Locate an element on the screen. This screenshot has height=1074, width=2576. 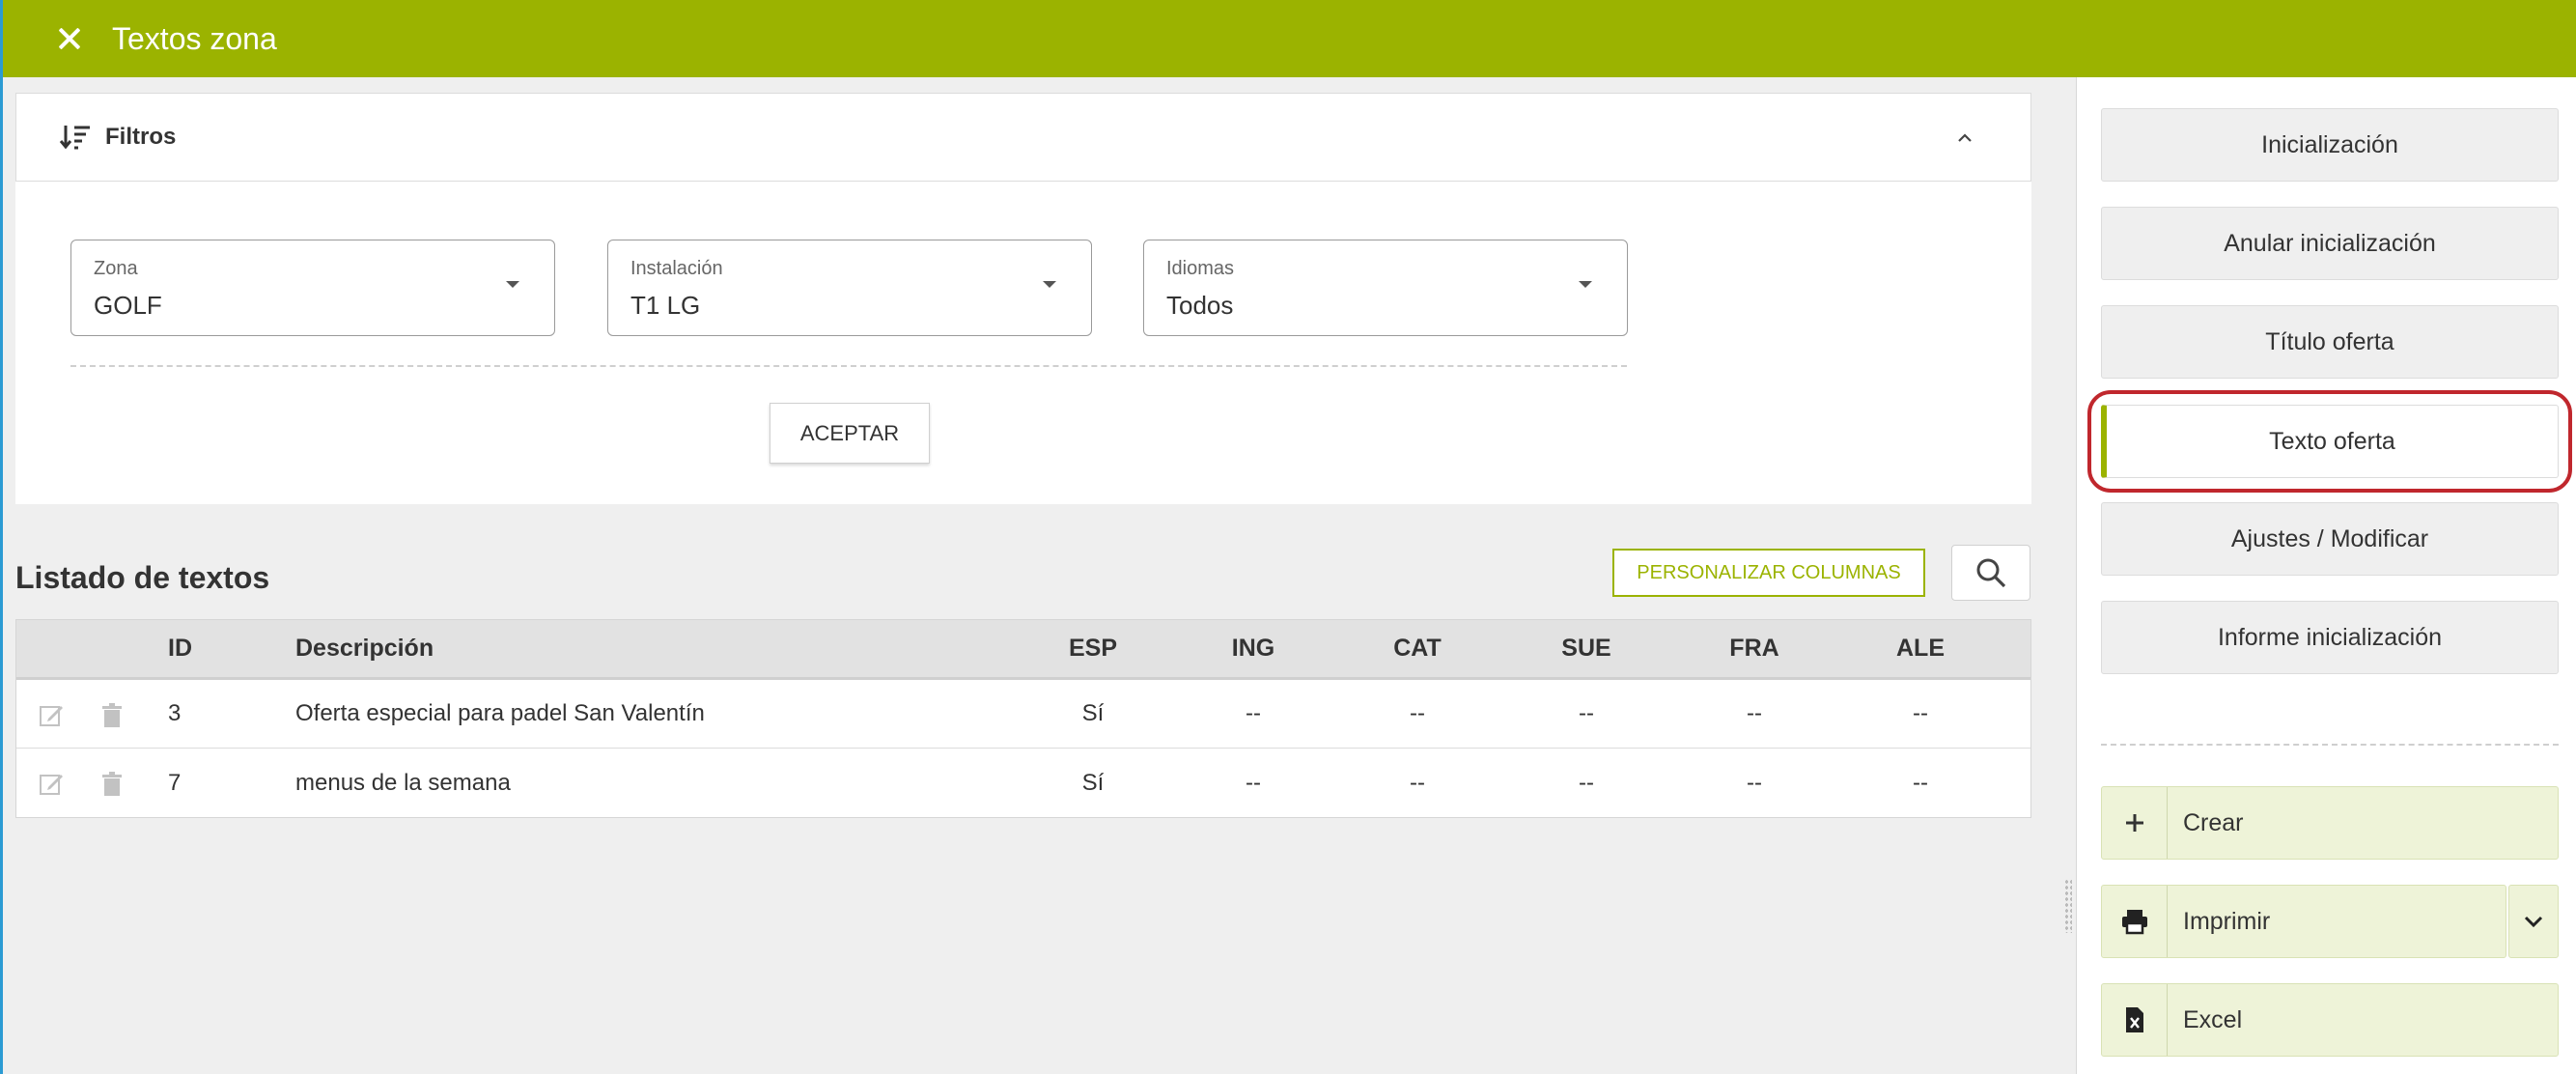
zona-label: Zona is located at coordinates (116, 268).